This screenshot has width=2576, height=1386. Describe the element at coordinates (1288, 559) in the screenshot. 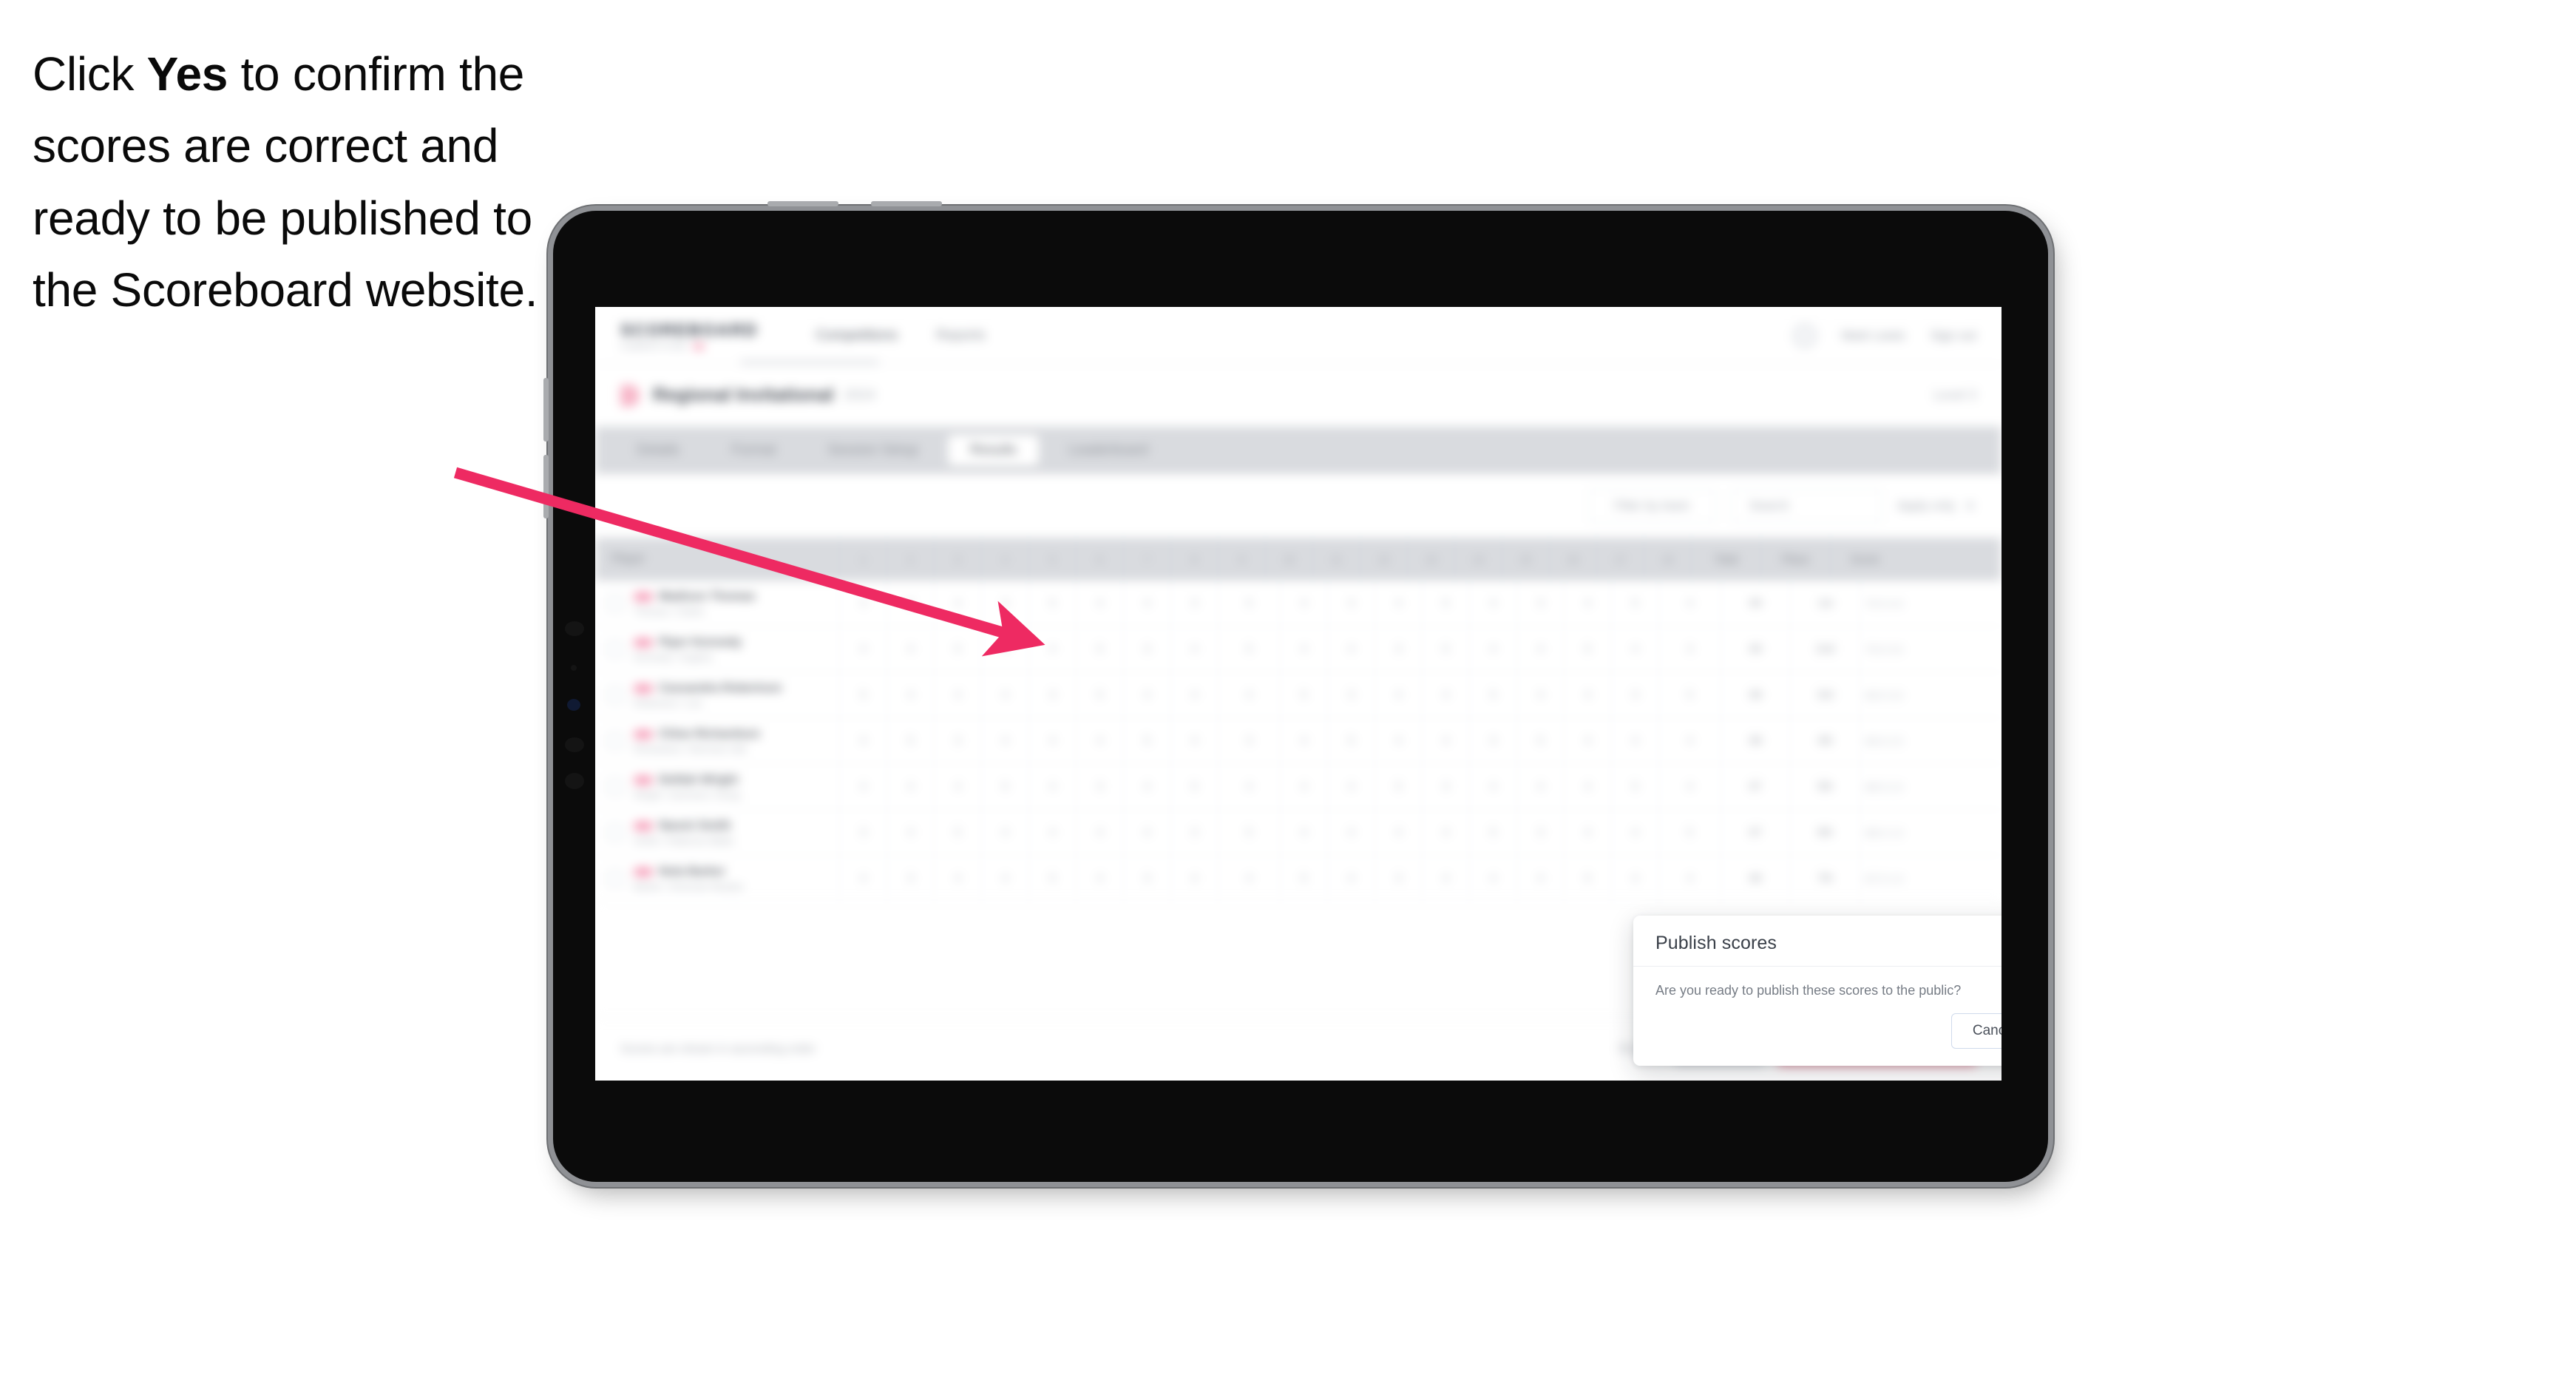

I see `column-header-10: 10` at that location.